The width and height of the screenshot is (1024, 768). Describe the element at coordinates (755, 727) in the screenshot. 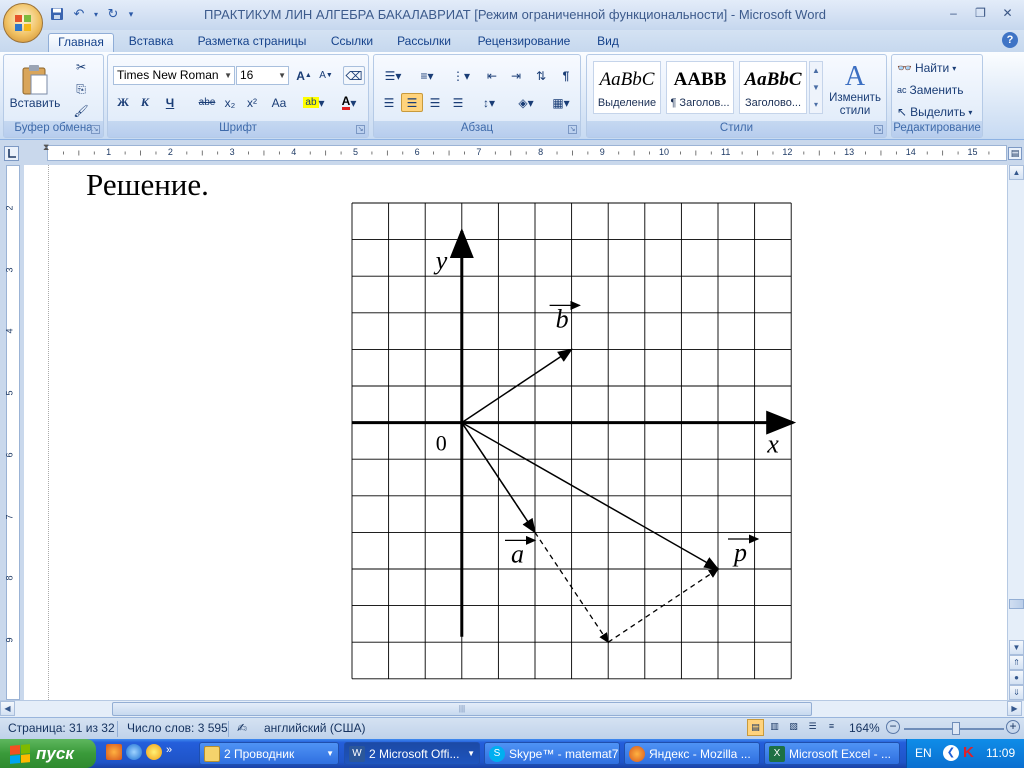

I see `print-layout-icon: ▤` at that location.